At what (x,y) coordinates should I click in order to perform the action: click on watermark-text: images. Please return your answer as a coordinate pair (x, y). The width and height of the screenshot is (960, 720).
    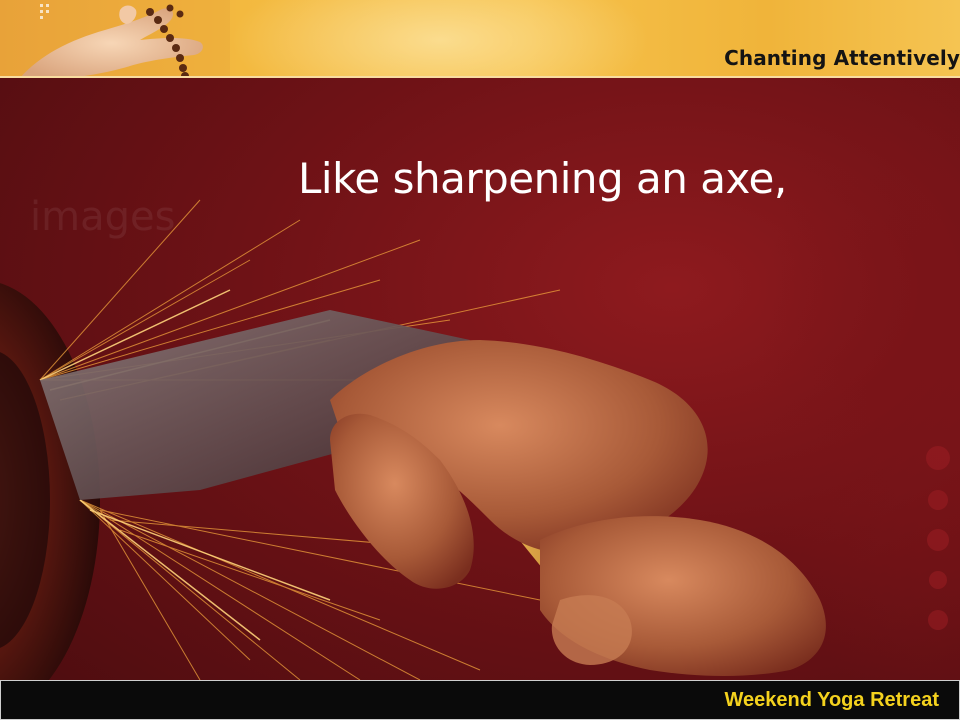
    Looking at the image, I should click on (103, 217).